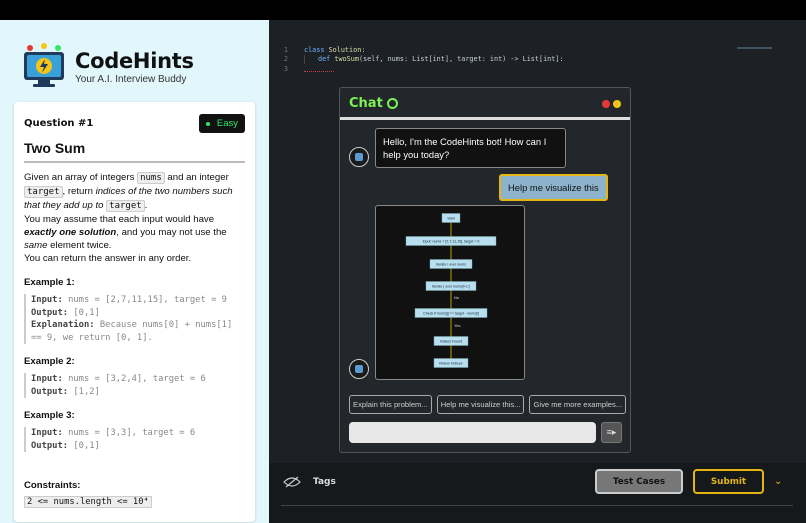  What do you see at coordinates (457, 325) in the screenshot?
I see `flow-edge-label: Yes` at bounding box center [457, 325].